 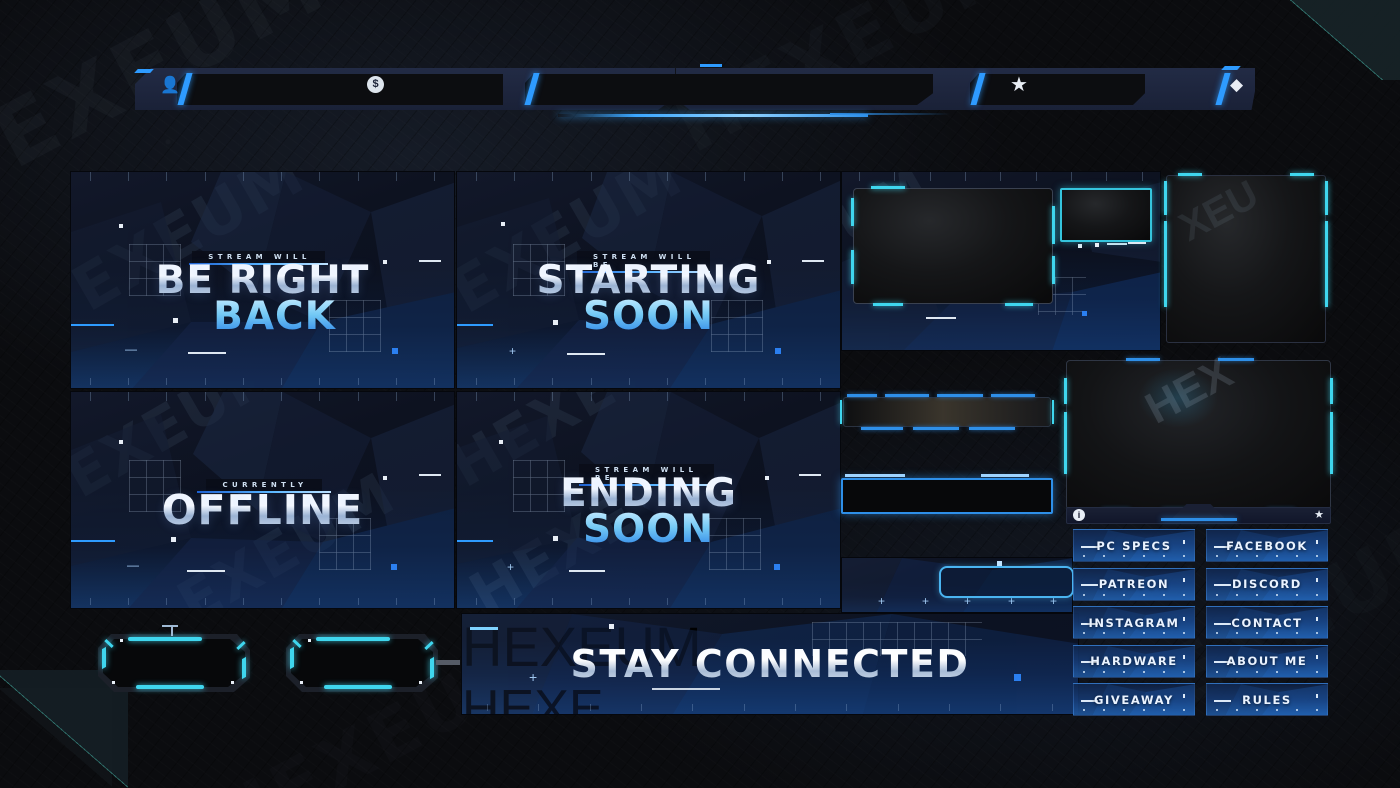 What do you see at coordinates (56, 738) in the screenshot?
I see `corner-fill-bottom-left` at bounding box center [56, 738].